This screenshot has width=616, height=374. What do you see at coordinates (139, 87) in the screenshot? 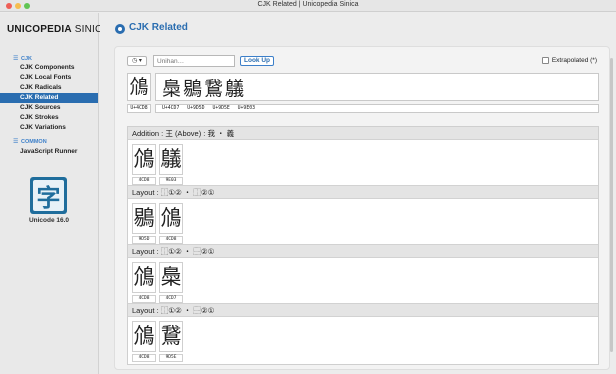
I see `current-character: 䲸` at bounding box center [139, 87].